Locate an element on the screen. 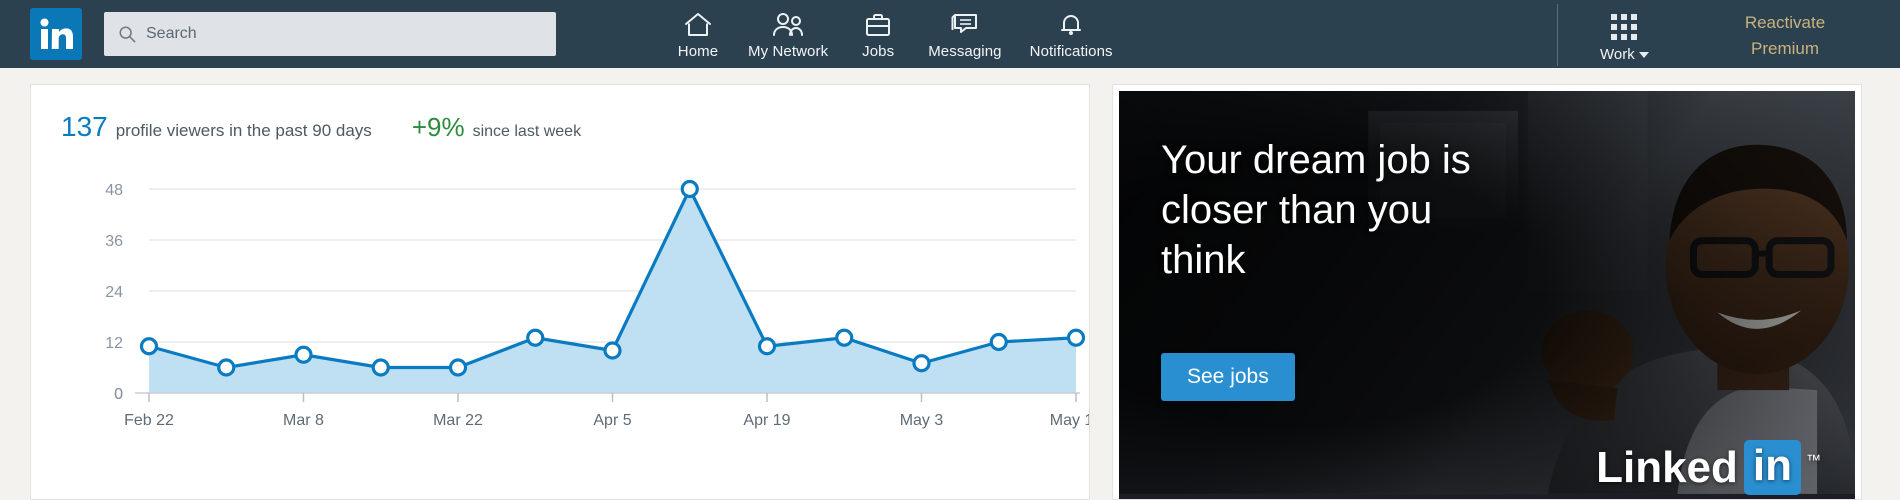  viewer-count-block: 137 profile viewers in the past 90 days is located at coordinates (216, 127).